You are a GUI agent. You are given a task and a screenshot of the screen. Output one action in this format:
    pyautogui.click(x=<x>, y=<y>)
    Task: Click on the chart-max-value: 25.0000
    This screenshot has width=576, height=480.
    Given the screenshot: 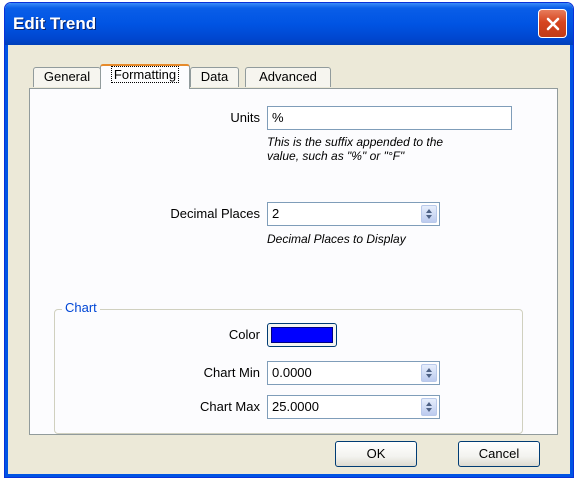 What is the action you would take?
    pyautogui.click(x=295, y=406)
    